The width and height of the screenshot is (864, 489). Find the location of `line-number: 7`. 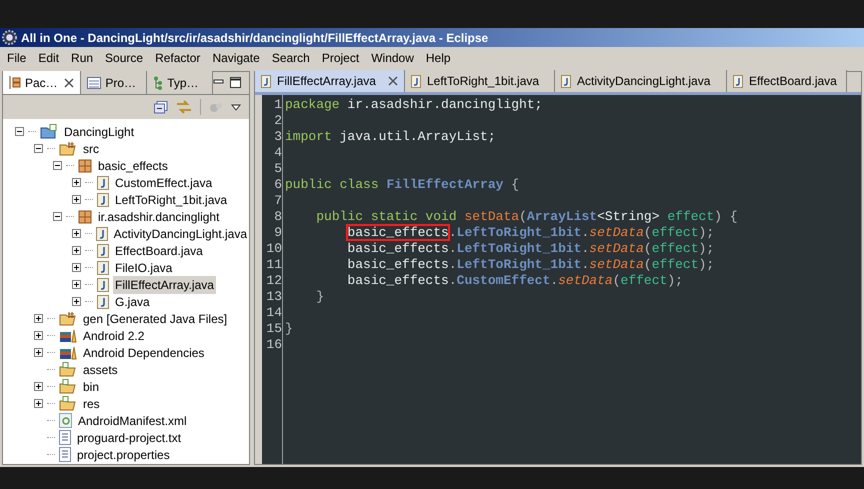

line-number: 7 is located at coordinates (277, 201).